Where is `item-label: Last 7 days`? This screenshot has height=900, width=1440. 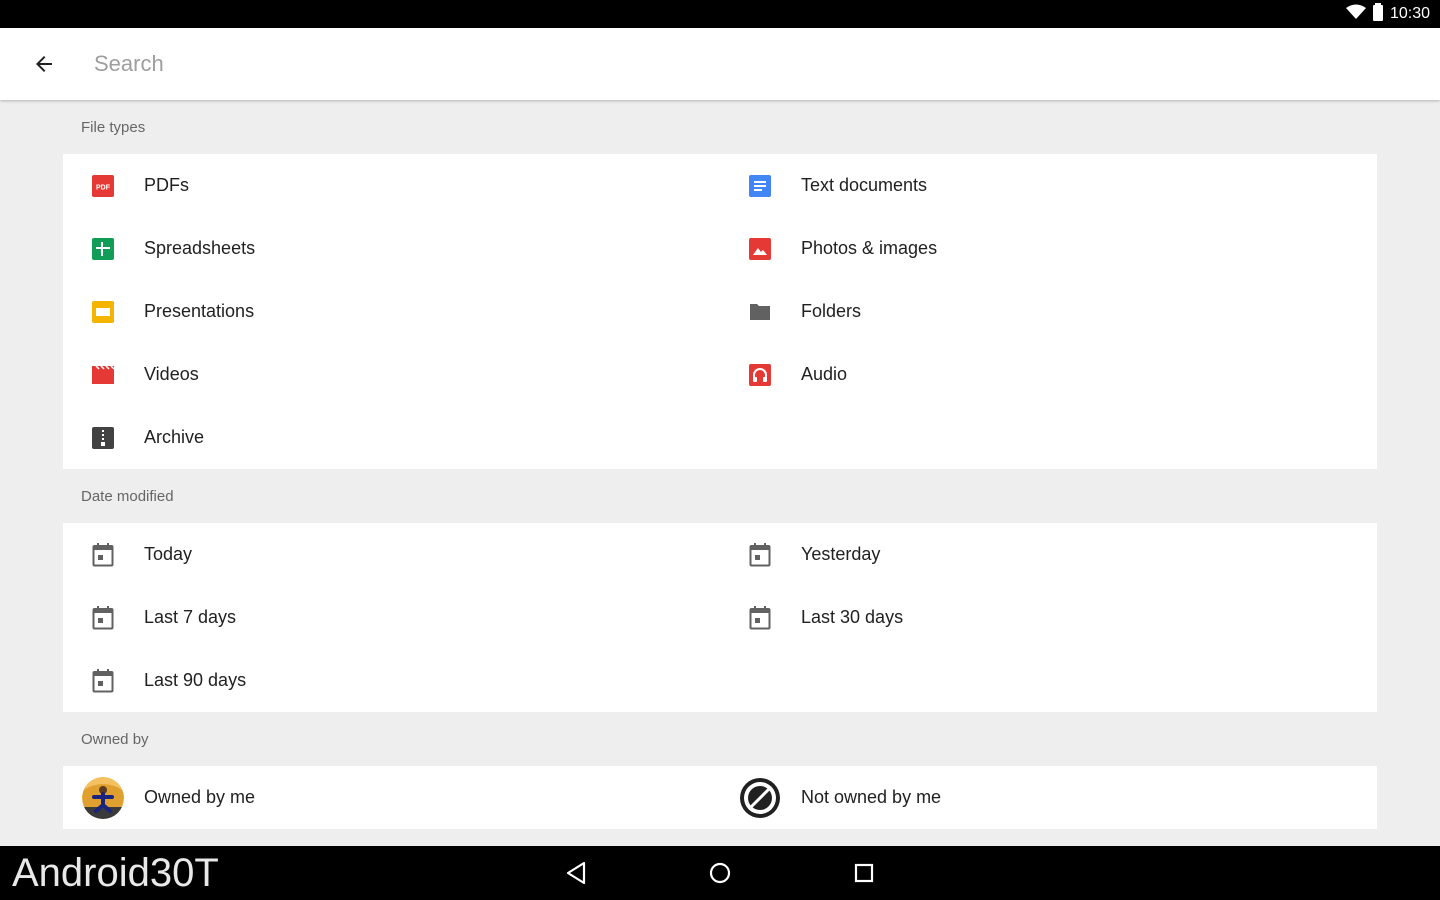
item-label: Last 7 days is located at coordinates (190, 617).